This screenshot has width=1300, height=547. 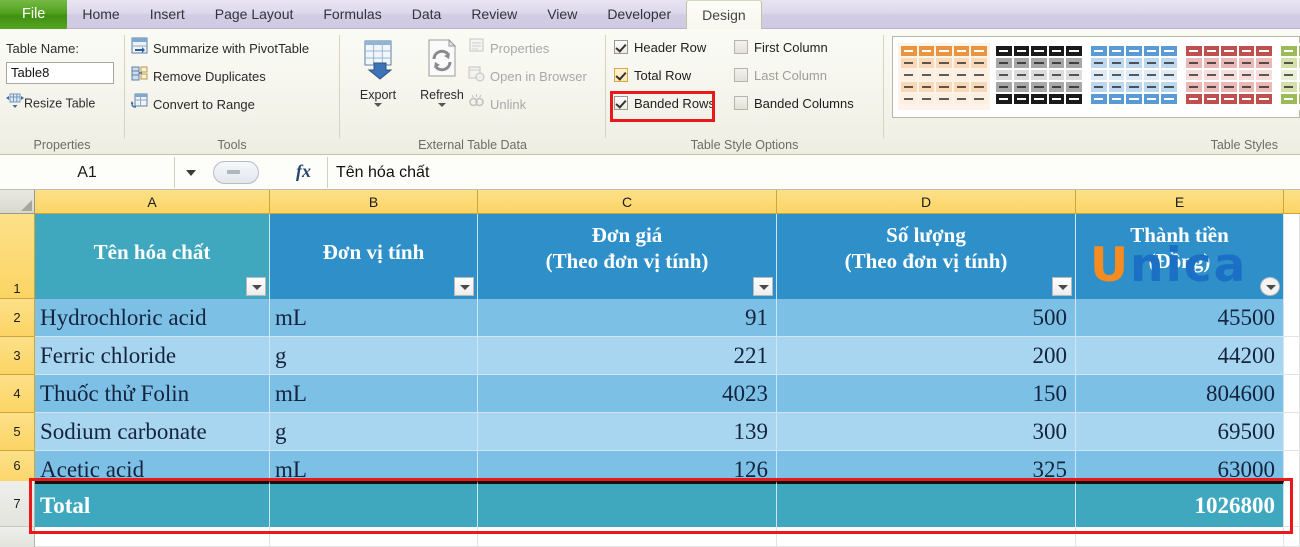 What do you see at coordinates (50, 103) in the screenshot?
I see `resize-table-button: Resize Table` at bounding box center [50, 103].